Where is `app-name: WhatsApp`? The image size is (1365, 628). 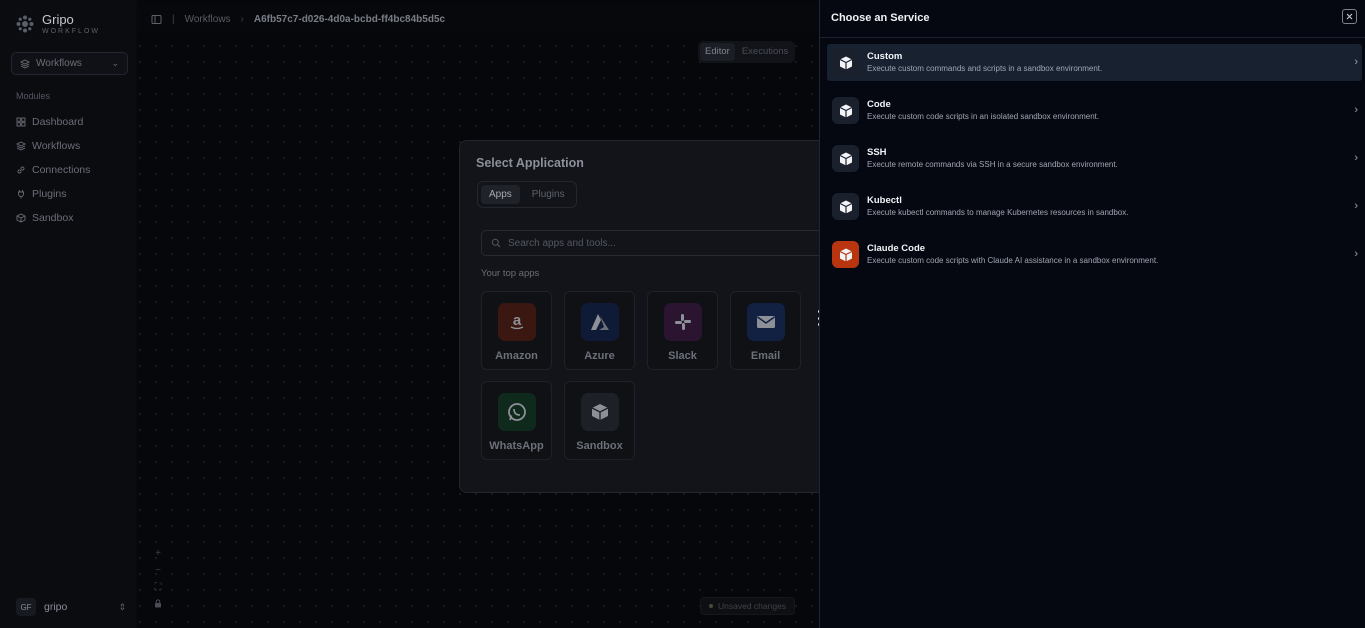 app-name: WhatsApp is located at coordinates (516, 446).